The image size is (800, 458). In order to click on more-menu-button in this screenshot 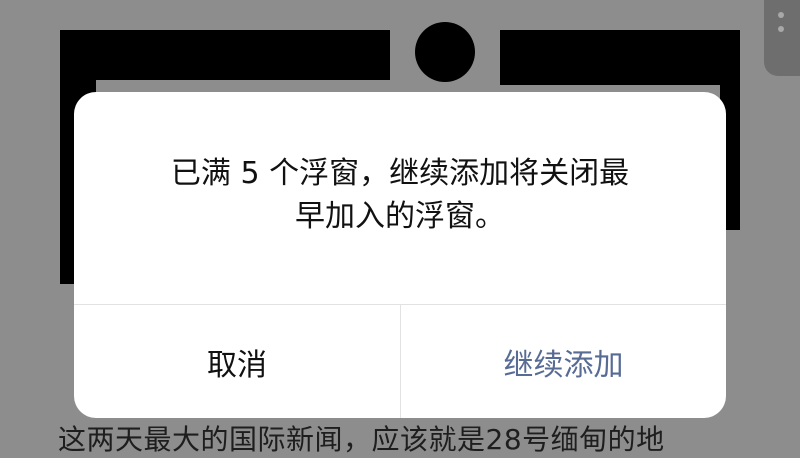, I will do `click(782, 38)`.